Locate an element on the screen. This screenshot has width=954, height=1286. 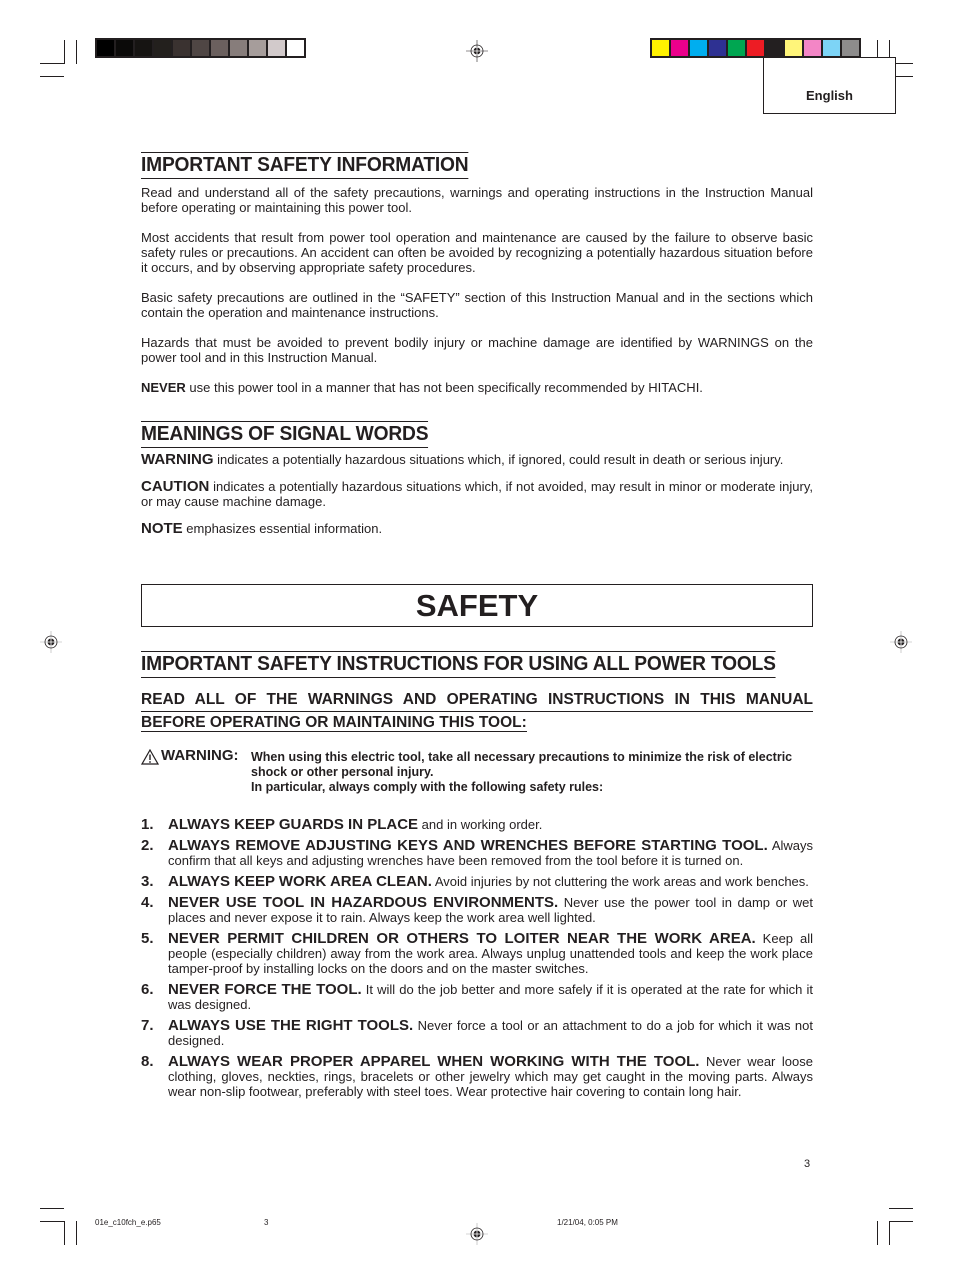
rule-number: 2. is located at coordinates (147, 845).